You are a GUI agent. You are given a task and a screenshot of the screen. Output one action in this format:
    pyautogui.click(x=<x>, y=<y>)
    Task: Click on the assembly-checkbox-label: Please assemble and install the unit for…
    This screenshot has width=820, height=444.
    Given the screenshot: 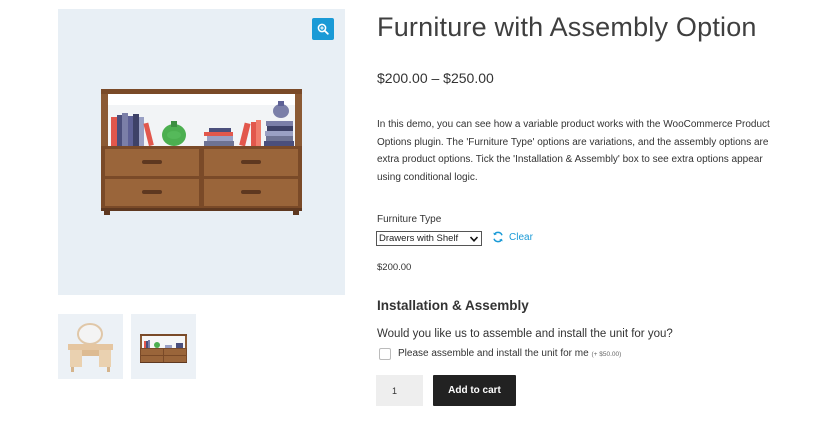 What is the action you would take?
    pyautogui.click(x=509, y=353)
    